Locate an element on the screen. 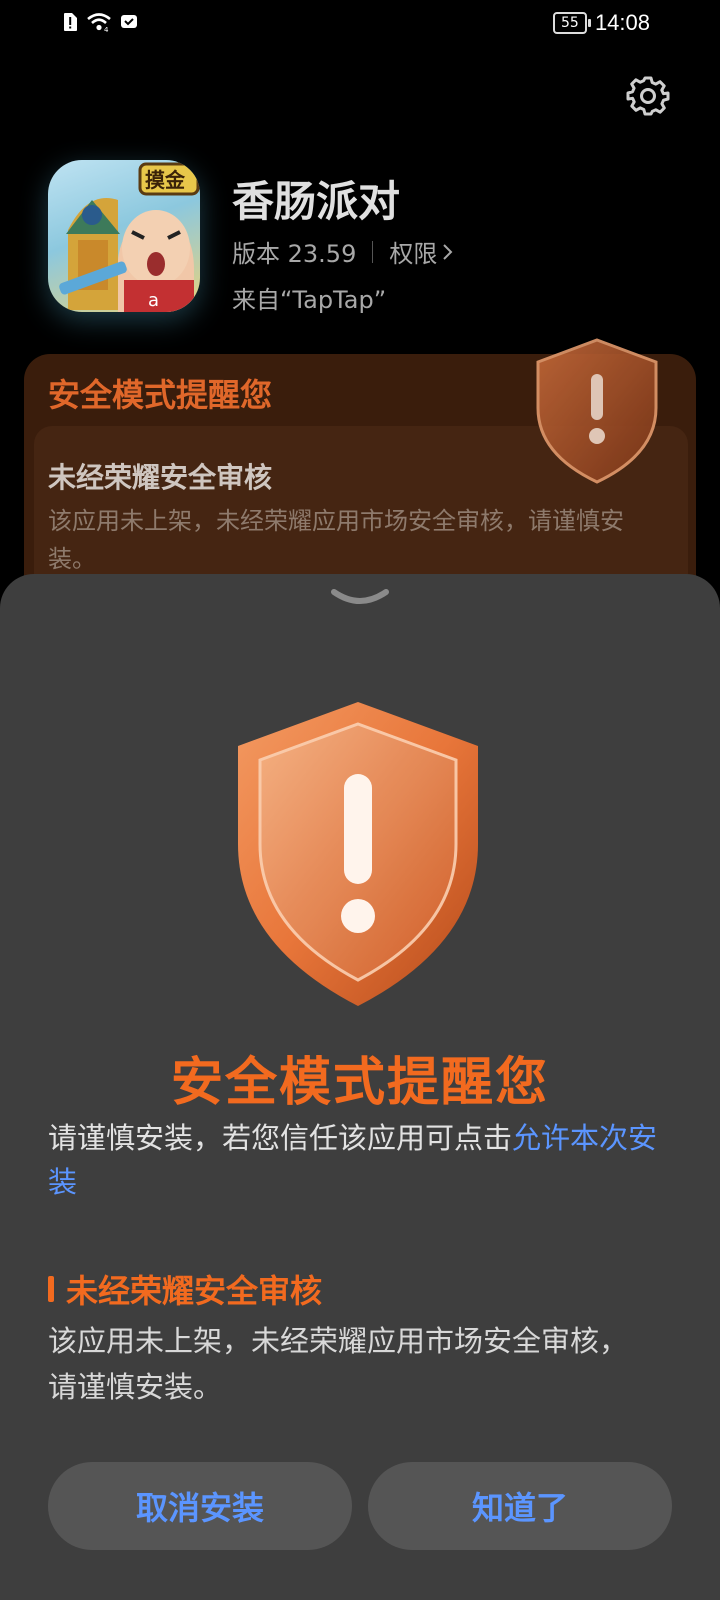 The height and width of the screenshot is (1600, 720). chevron-down-icon is located at coordinates (360, 597).